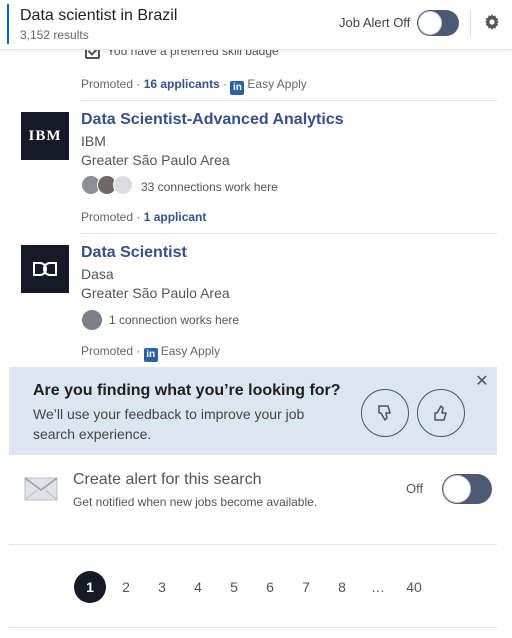 This screenshot has width=512, height=638. What do you see at coordinates (375, 22) in the screenshot?
I see `job-alert-label: Job Alert Off` at bounding box center [375, 22].